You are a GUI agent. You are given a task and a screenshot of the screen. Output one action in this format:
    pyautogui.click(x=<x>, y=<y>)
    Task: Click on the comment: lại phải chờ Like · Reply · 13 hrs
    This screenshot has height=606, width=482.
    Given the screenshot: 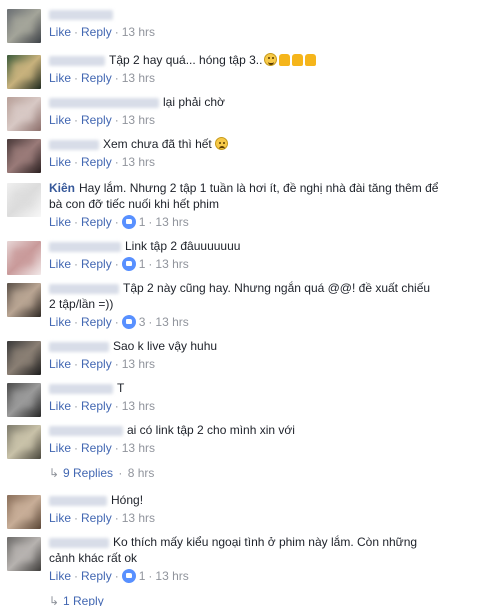 What is the action you would take?
    pyautogui.click(x=235, y=114)
    